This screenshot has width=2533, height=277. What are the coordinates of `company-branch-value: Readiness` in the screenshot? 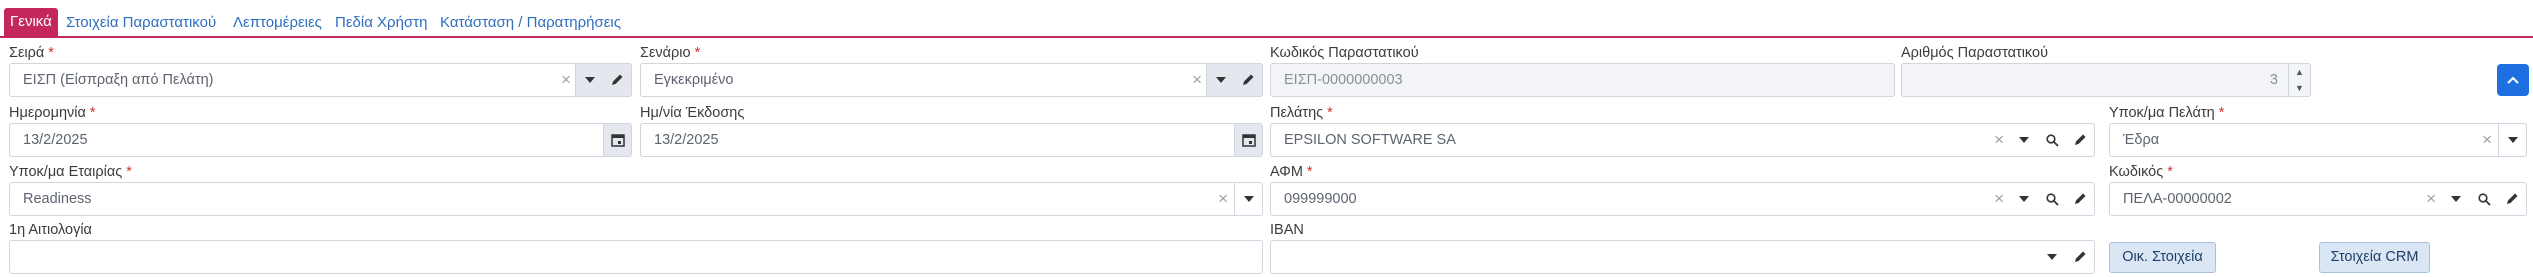 It's located at (57, 199).